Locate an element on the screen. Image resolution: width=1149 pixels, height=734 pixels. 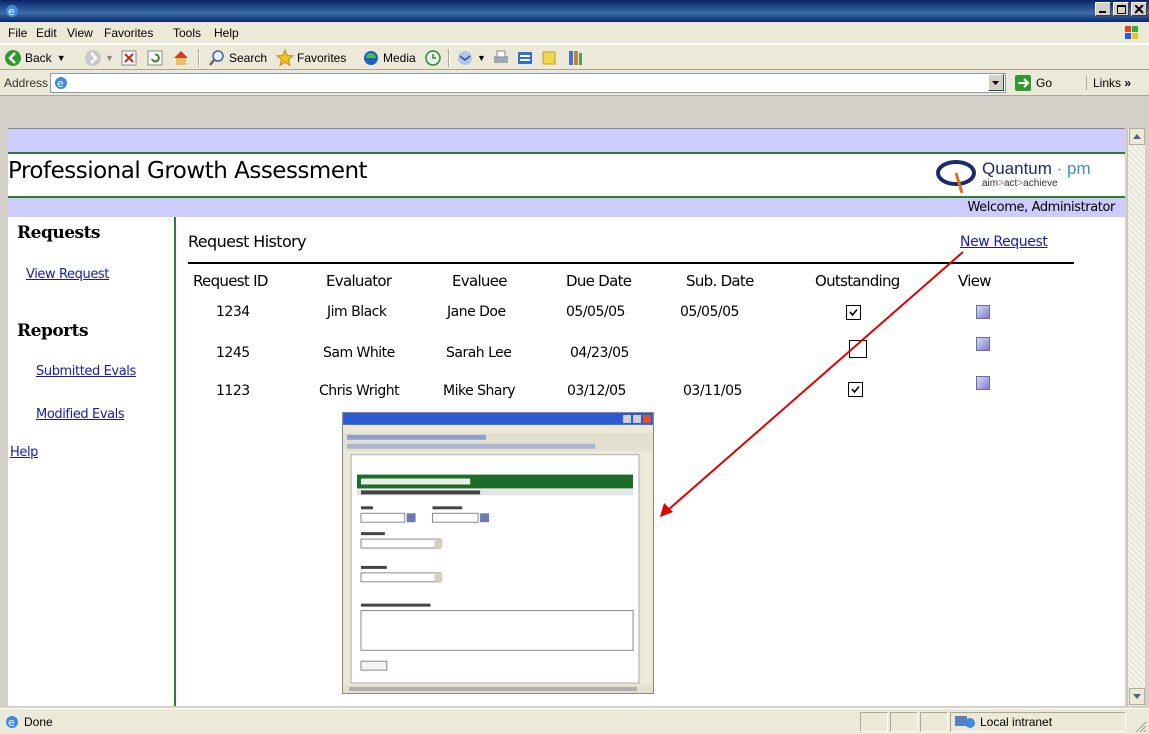
forward-dropdown-icon: ▼ is located at coordinates (109, 58).